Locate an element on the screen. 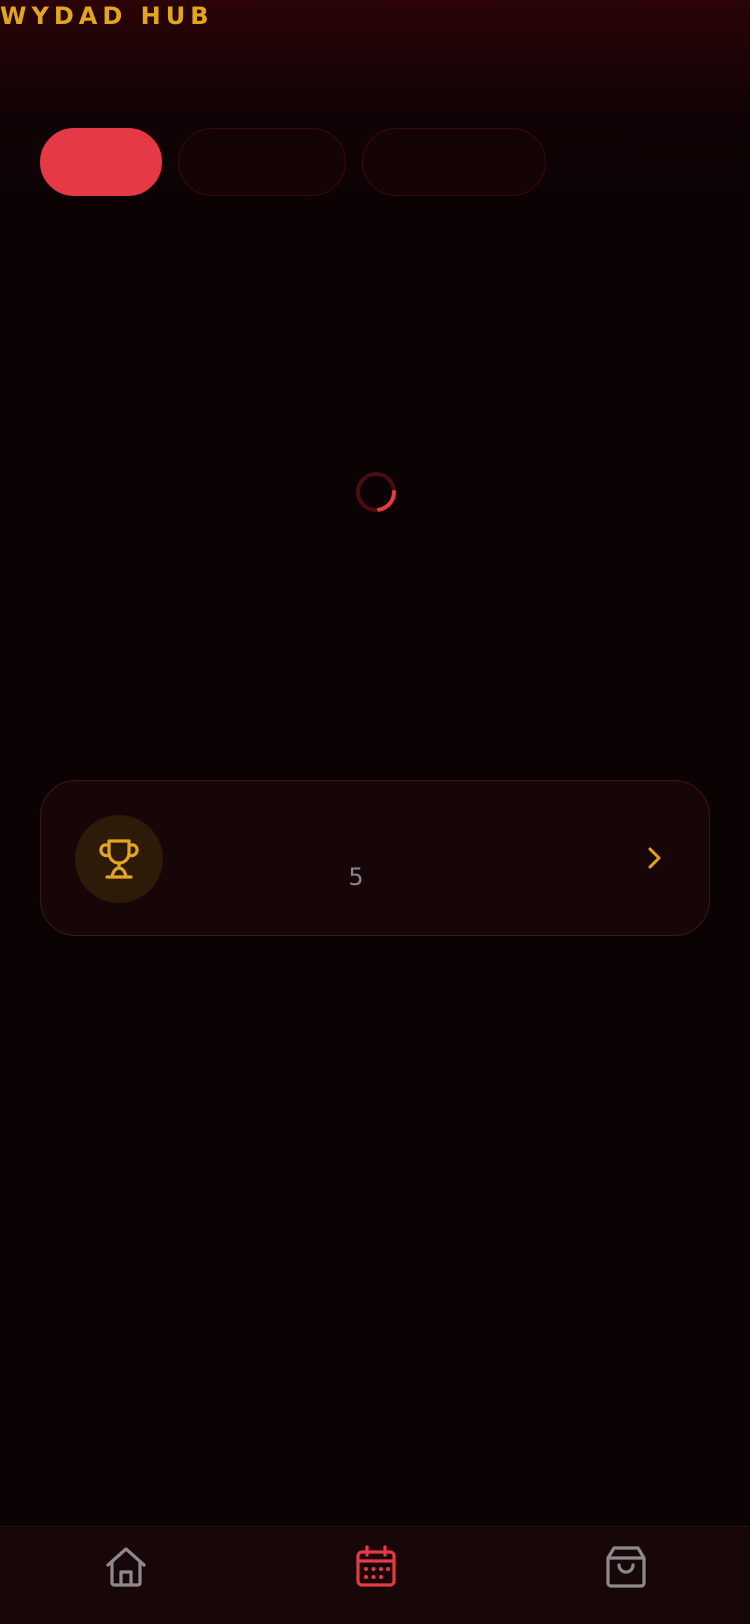  shopping-bag-icon is located at coordinates (626, 1567).